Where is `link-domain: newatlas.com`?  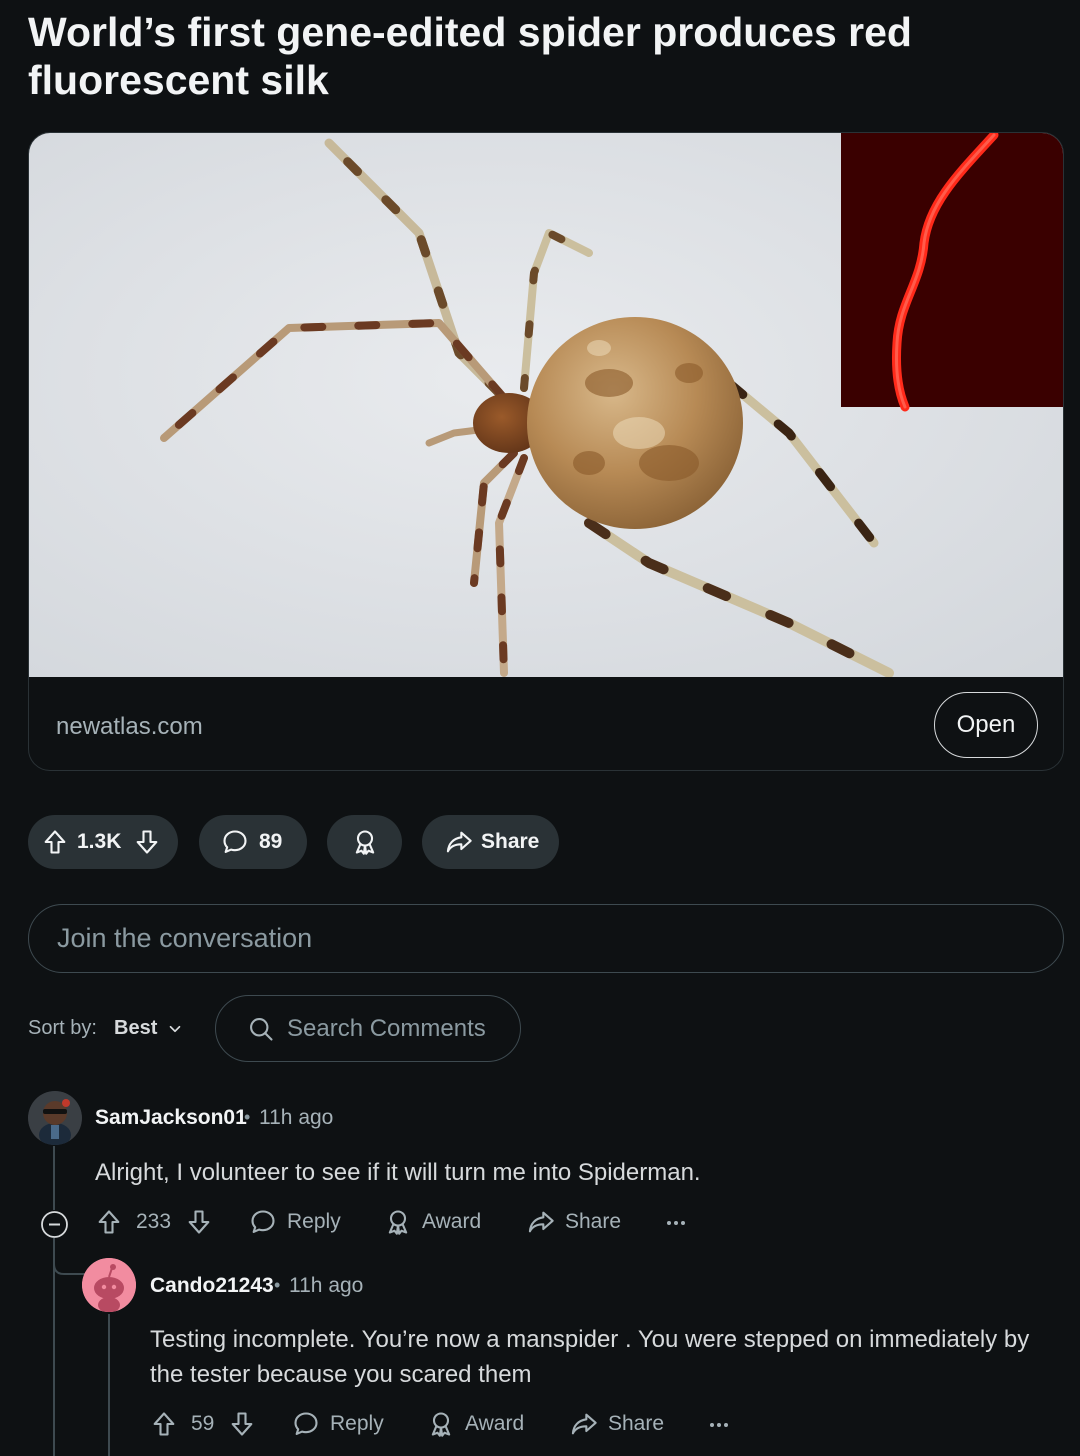 link-domain: newatlas.com is located at coordinates (129, 727).